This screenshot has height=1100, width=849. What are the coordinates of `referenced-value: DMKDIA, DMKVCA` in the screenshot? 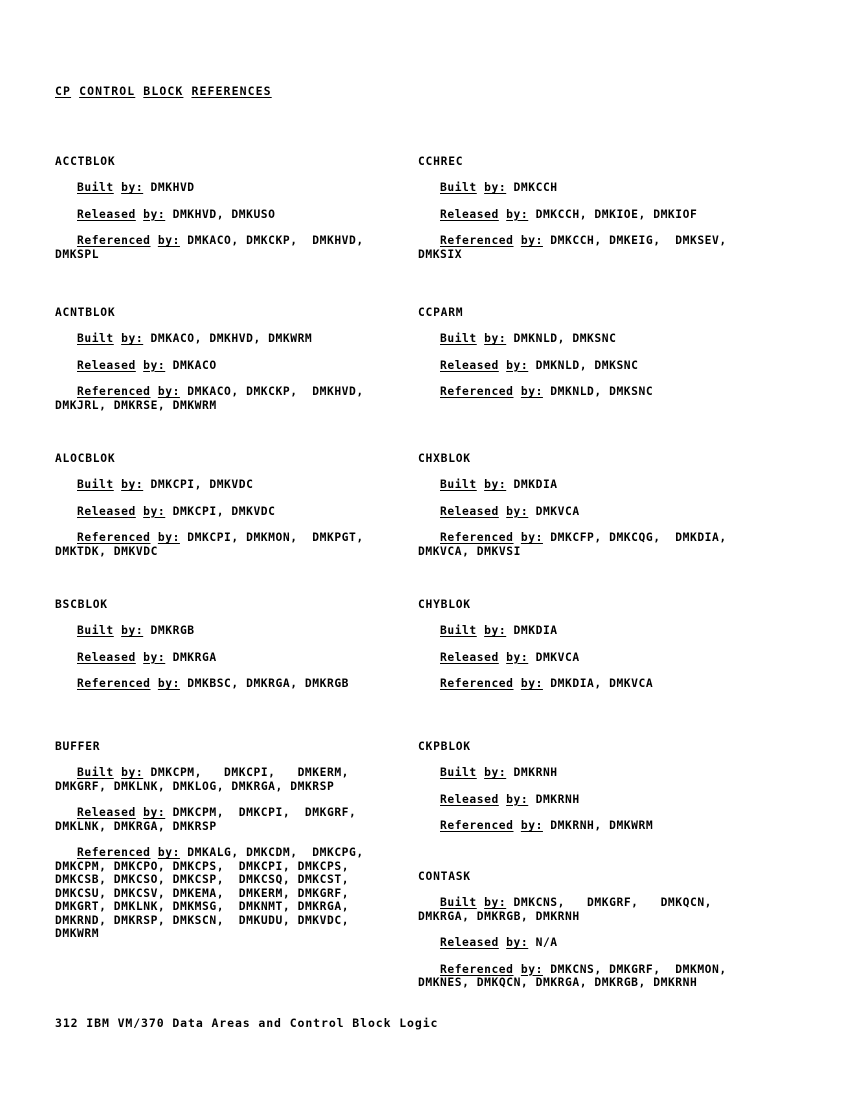 It's located at (602, 683).